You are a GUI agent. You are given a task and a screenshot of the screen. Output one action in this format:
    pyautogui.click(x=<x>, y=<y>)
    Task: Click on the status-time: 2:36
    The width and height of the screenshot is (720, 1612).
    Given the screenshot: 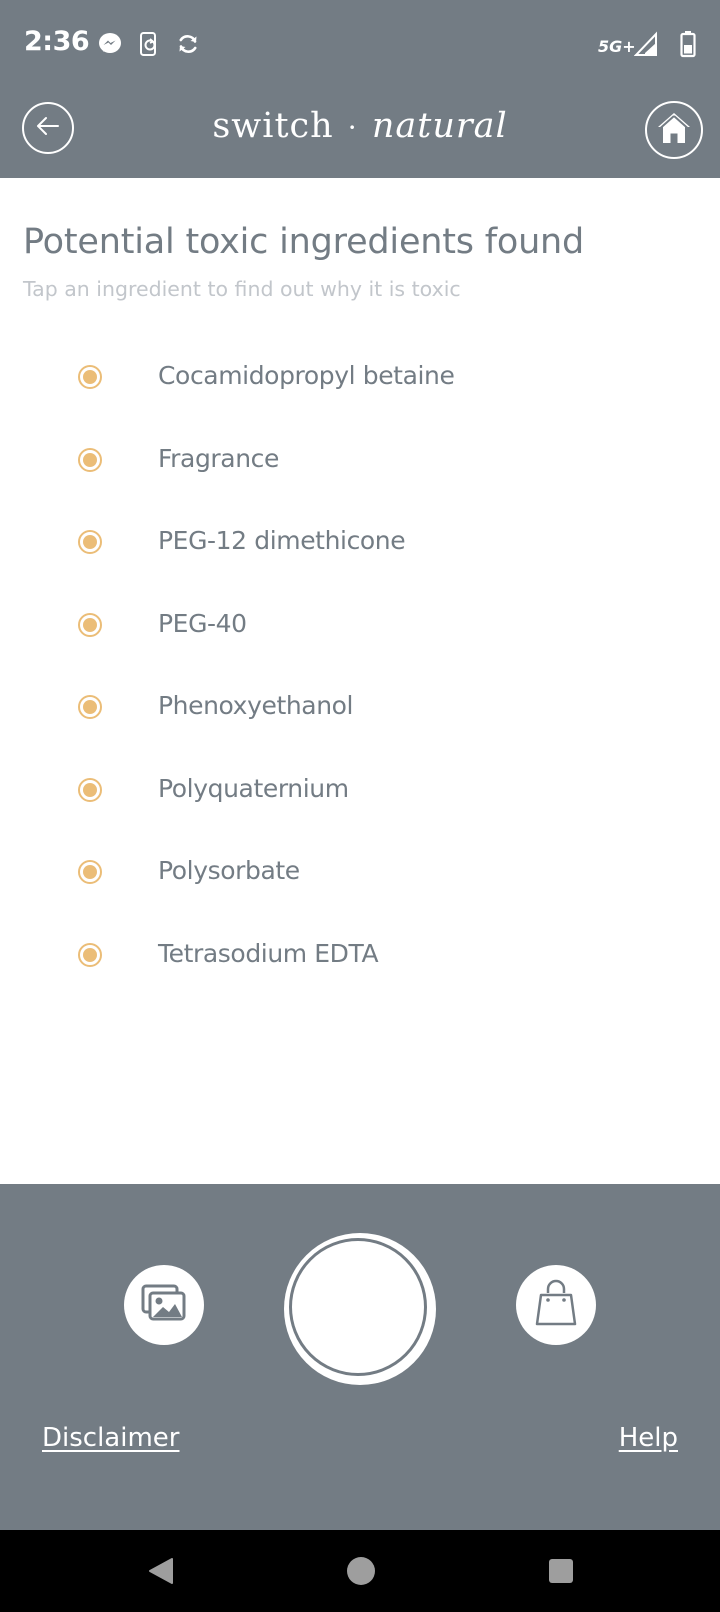 What is the action you would take?
    pyautogui.click(x=57, y=41)
    